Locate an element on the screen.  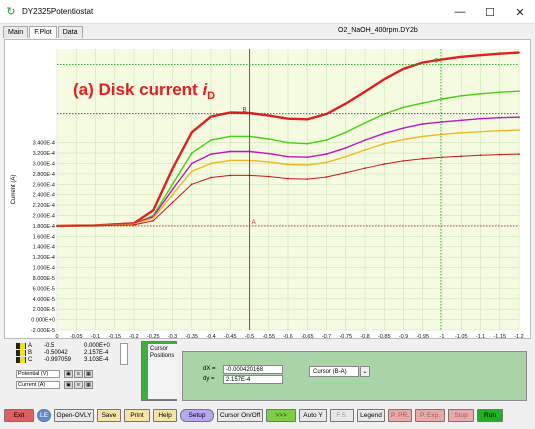
y-tick-label: 2.200E-4 is located at coordinates (44, 206).